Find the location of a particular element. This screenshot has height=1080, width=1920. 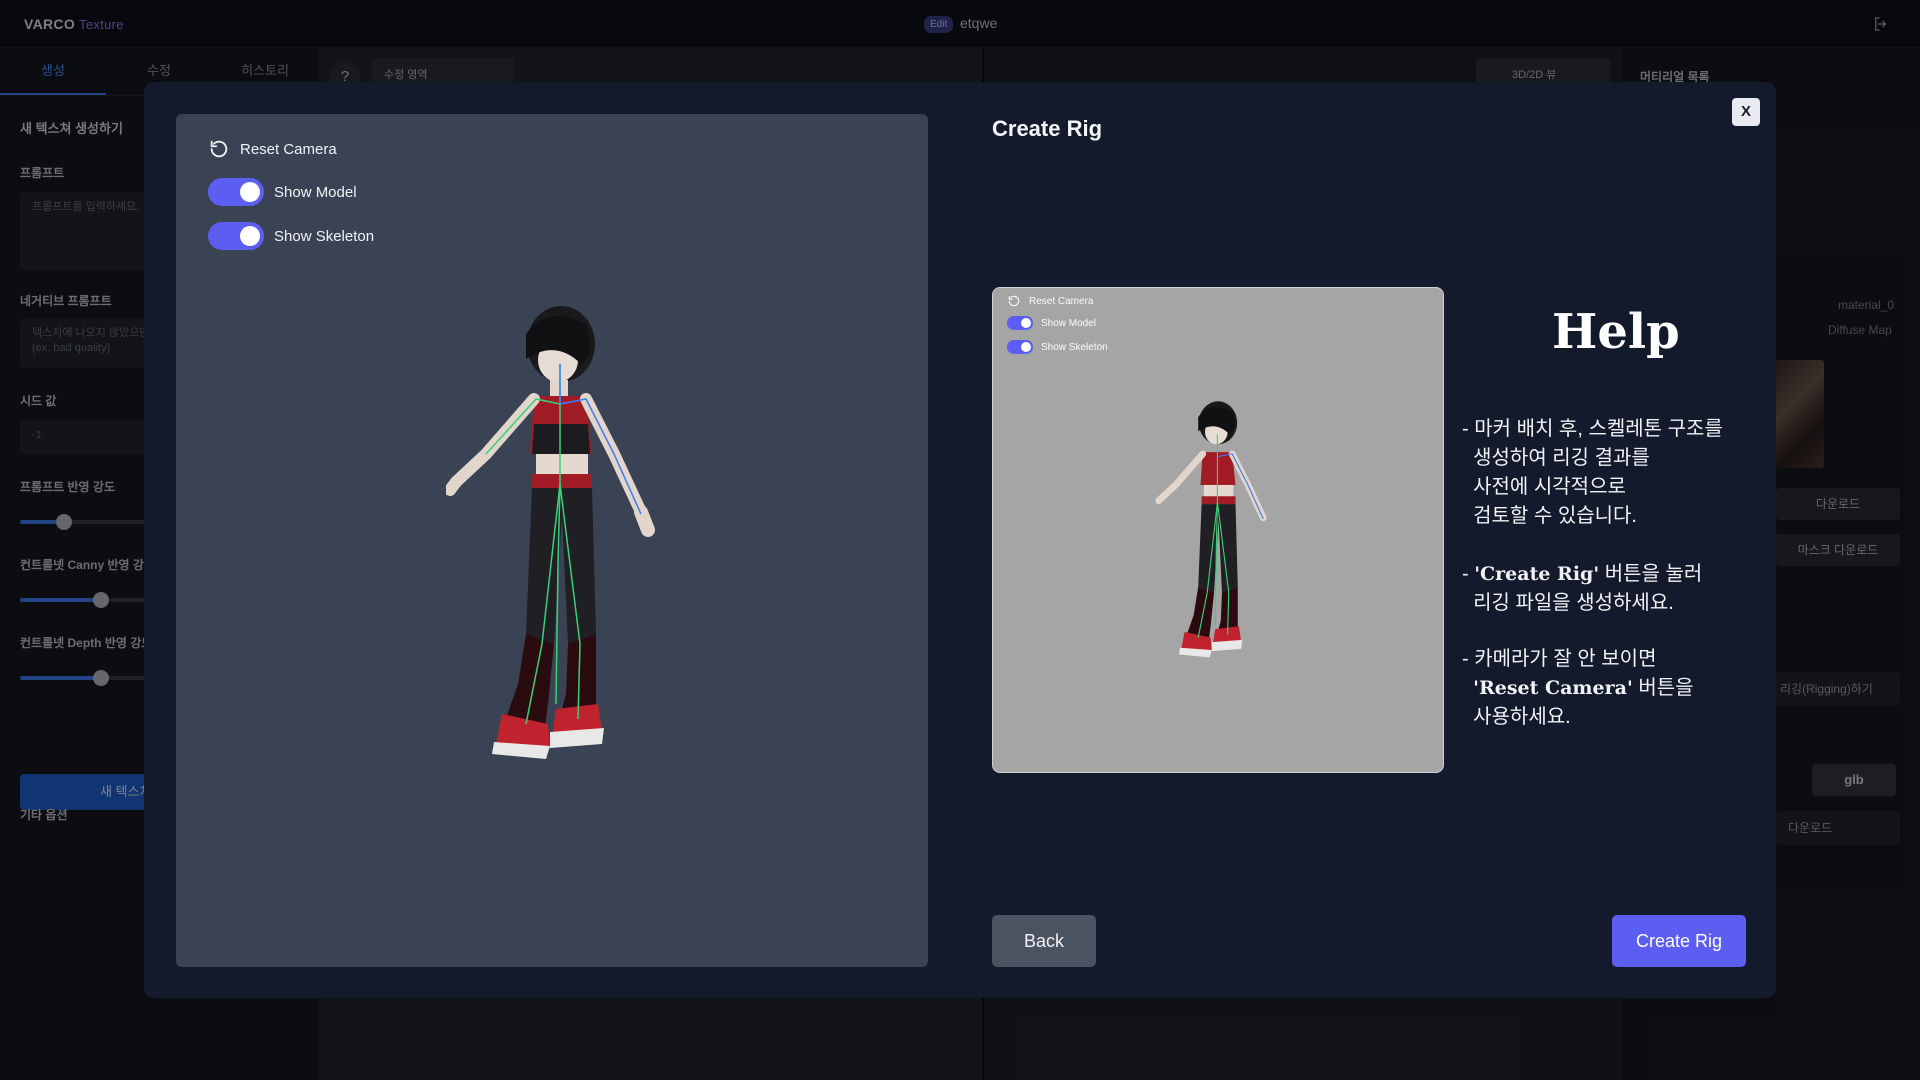

show-model-toggle-row: Show Model is located at coordinates (282, 192).